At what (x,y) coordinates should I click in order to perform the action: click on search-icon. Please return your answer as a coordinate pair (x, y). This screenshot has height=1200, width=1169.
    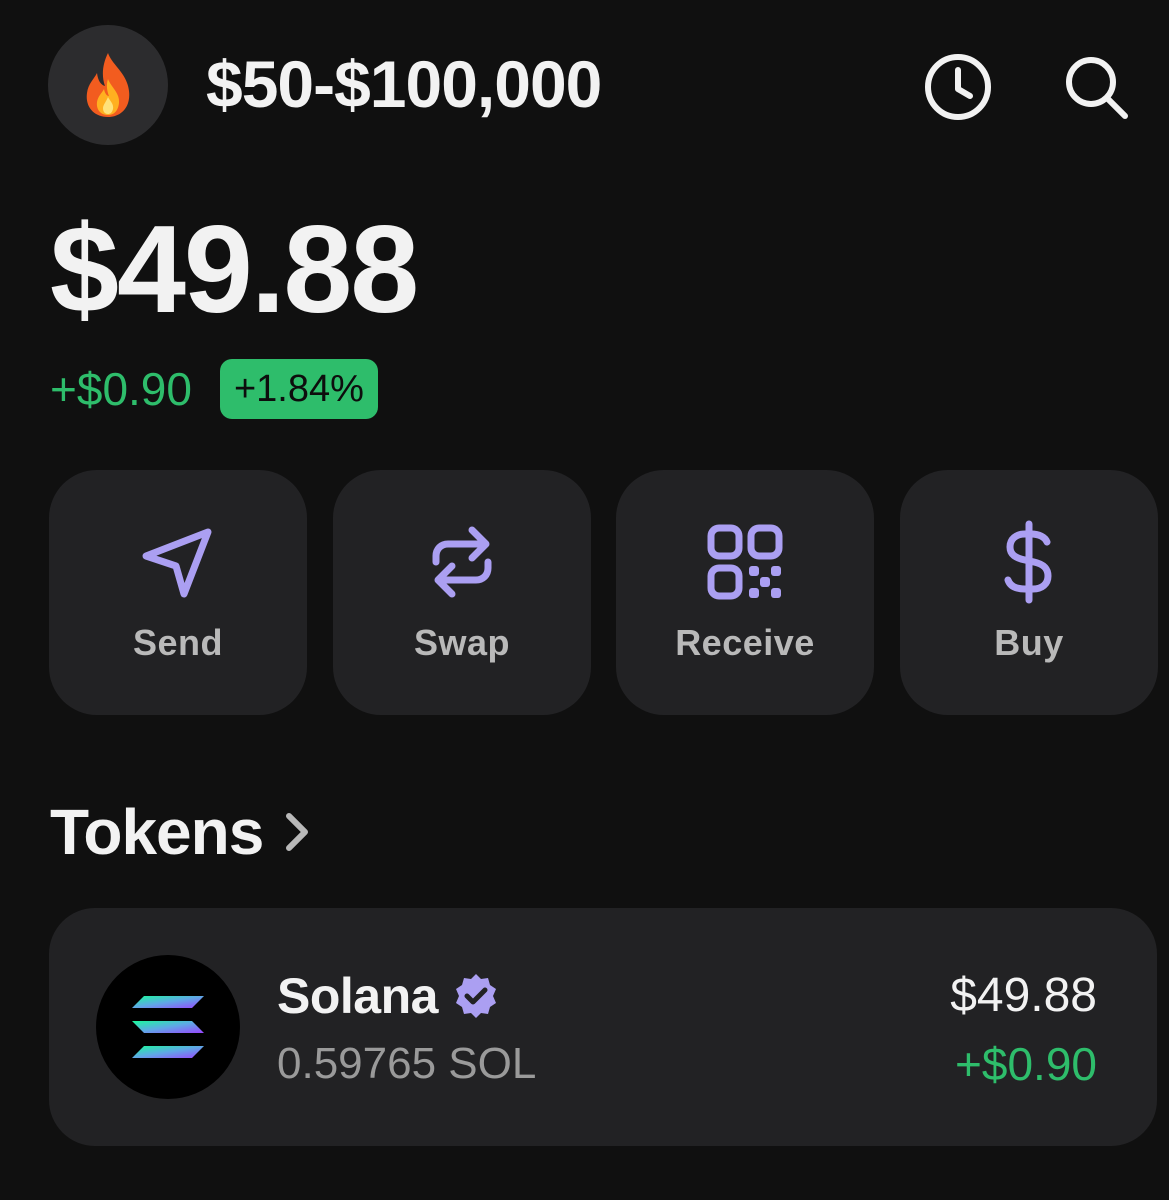
    Looking at the image, I should click on (1097, 88).